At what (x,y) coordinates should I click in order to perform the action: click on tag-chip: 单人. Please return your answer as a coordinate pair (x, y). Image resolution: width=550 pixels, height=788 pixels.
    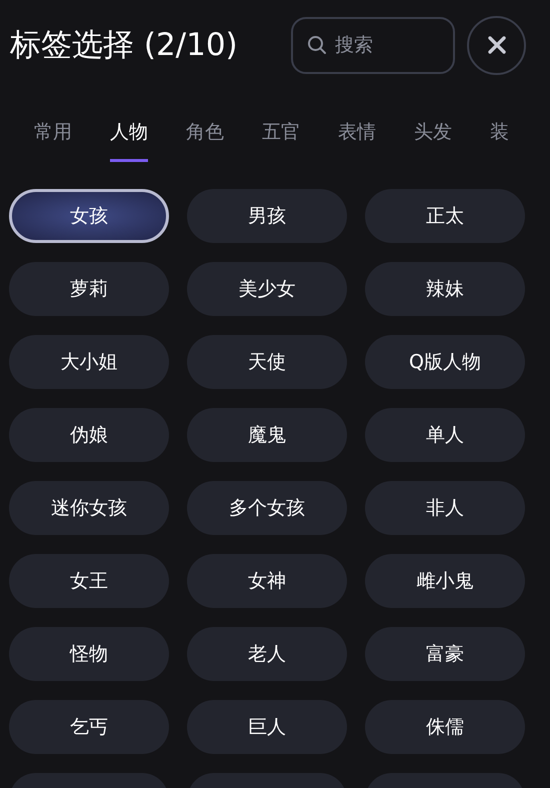
    Looking at the image, I should click on (445, 435).